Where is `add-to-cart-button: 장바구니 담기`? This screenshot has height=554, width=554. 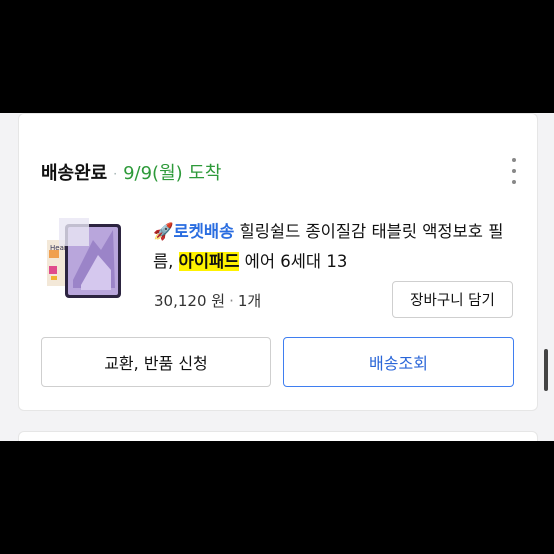
add-to-cart-button: 장바구니 담기 is located at coordinates (452, 299).